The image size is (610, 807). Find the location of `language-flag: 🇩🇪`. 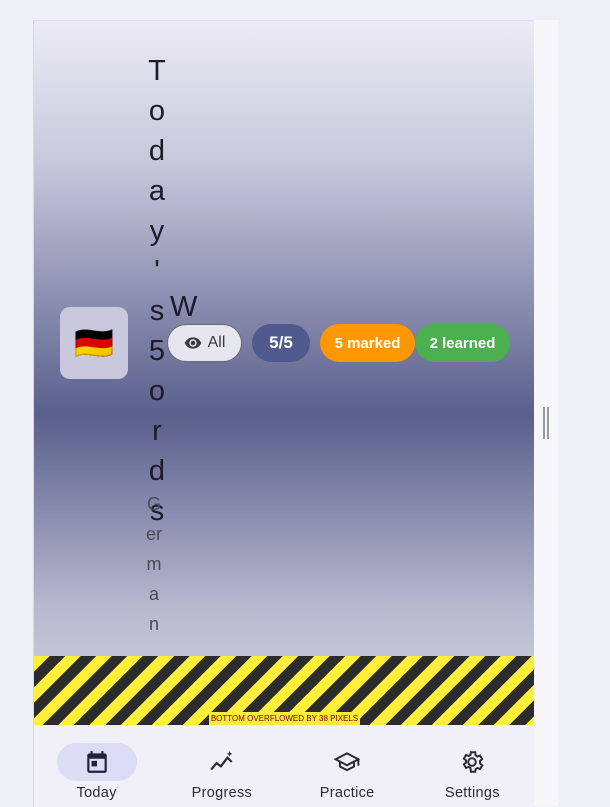

language-flag: 🇩🇪 is located at coordinates (94, 343).